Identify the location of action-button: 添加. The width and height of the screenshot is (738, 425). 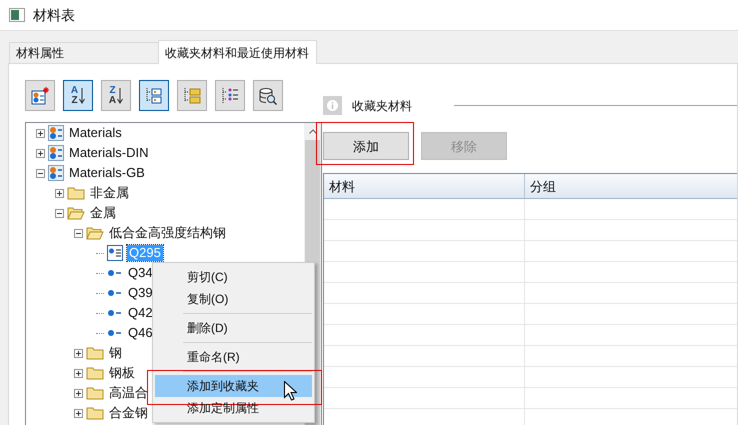
(366, 146).